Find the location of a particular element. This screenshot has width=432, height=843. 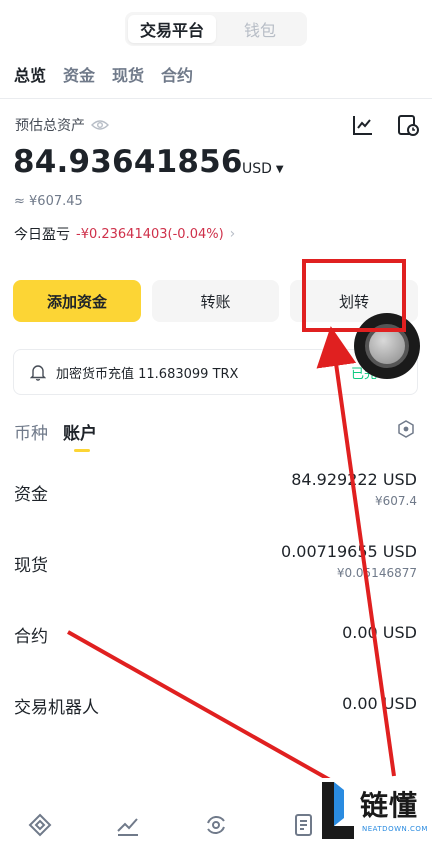

account-amount: 0.00719655 USD is located at coordinates (349, 551).